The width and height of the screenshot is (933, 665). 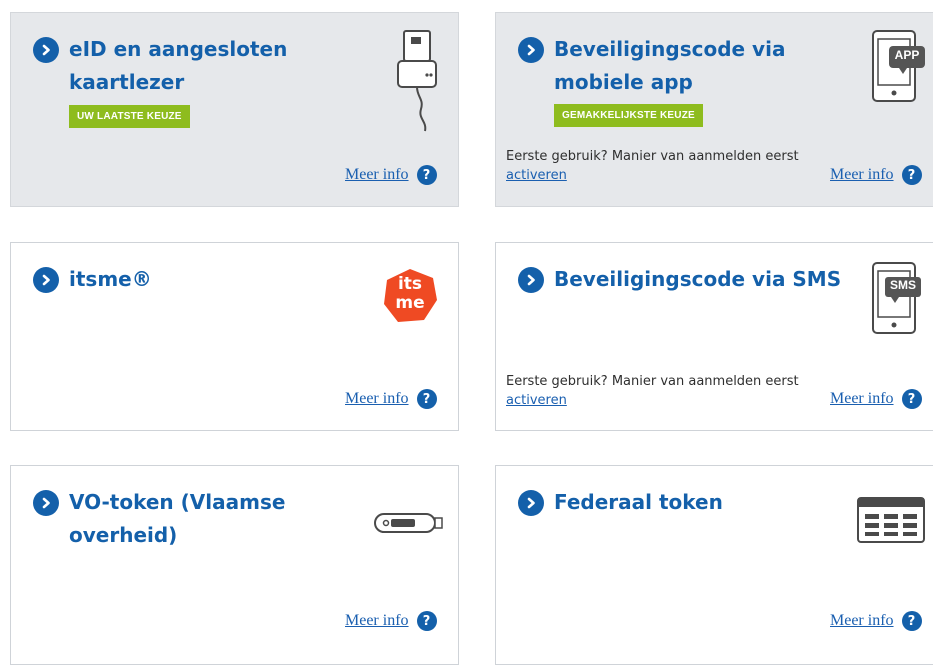 What do you see at coordinates (698, 279) in the screenshot?
I see `option-title: Beveiligingscode via SMS` at bounding box center [698, 279].